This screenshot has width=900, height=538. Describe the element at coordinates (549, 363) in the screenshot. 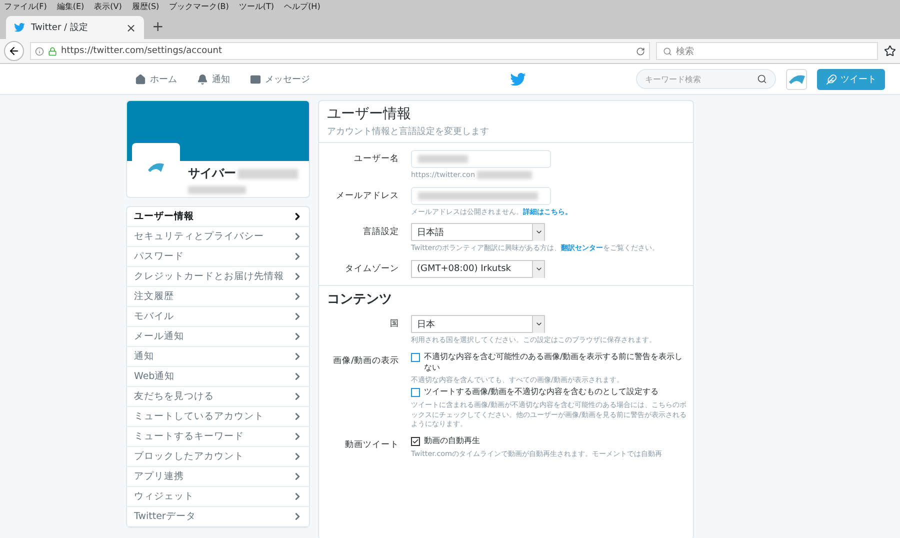

I see `checkbox-label: 不適切な内容を含む可能性のある画像/動画を表示する前に警告を表示しない` at that location.